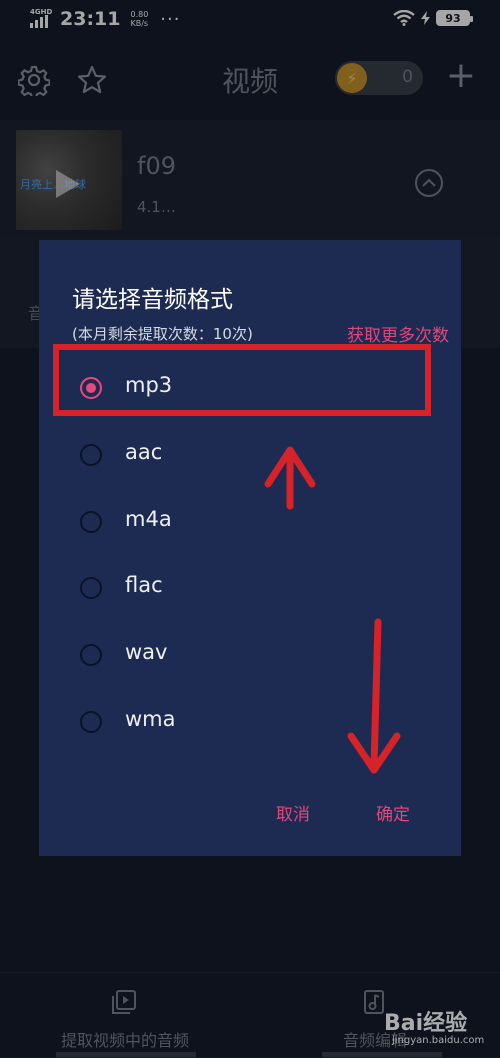 The image size is (500, 1058). Describe the element at coordinates (146, 652) in the screenshot. I see `option-label: wav` at that location.